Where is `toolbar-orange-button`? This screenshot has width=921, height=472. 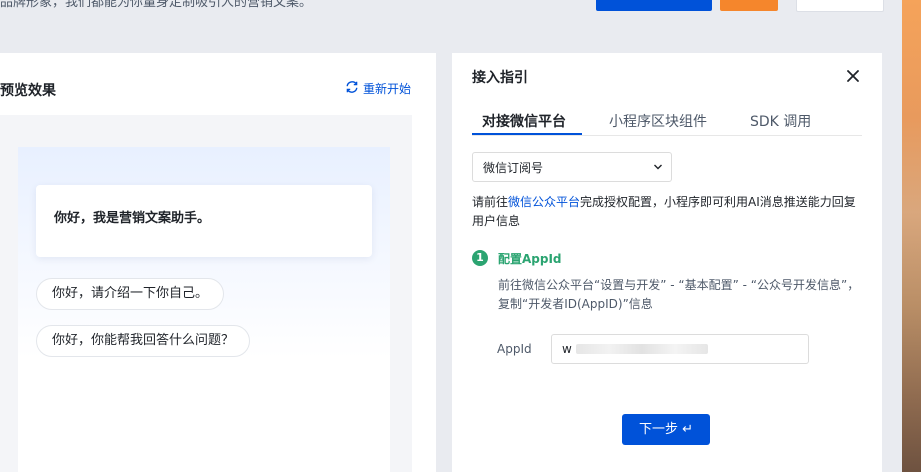
toolbar-orange-button is located at coordinates (749, 5).